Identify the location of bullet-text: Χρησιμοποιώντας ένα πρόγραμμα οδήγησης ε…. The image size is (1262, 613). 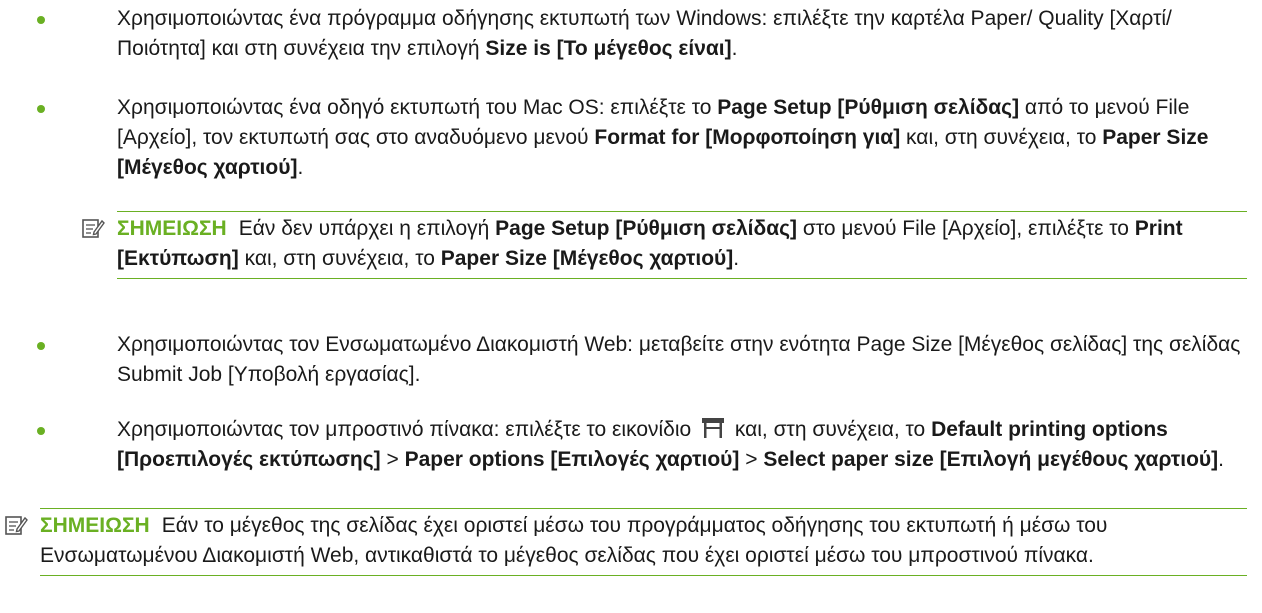
(644, 33).